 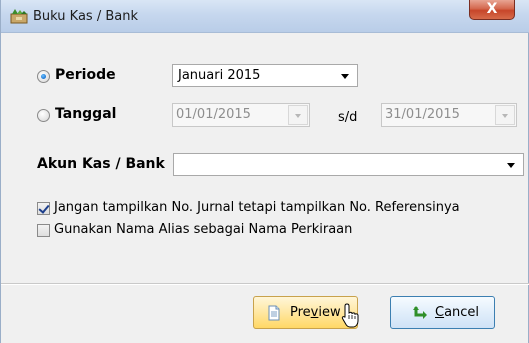 What do you see at coordinates (422, 114) in the screenshot?
I see `tanggal-to-value: 31/01/2015` at bounding box center [422, 114].